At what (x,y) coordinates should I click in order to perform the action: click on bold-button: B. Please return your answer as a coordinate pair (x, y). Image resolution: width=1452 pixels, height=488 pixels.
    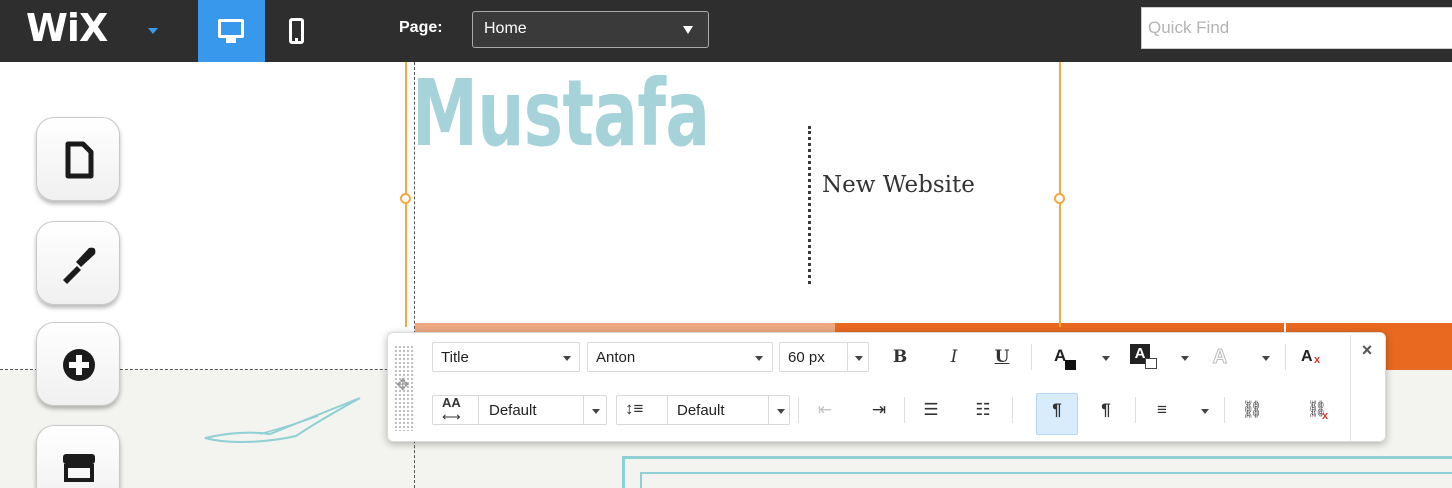
    Looking at the image, I should click on (900, 357).